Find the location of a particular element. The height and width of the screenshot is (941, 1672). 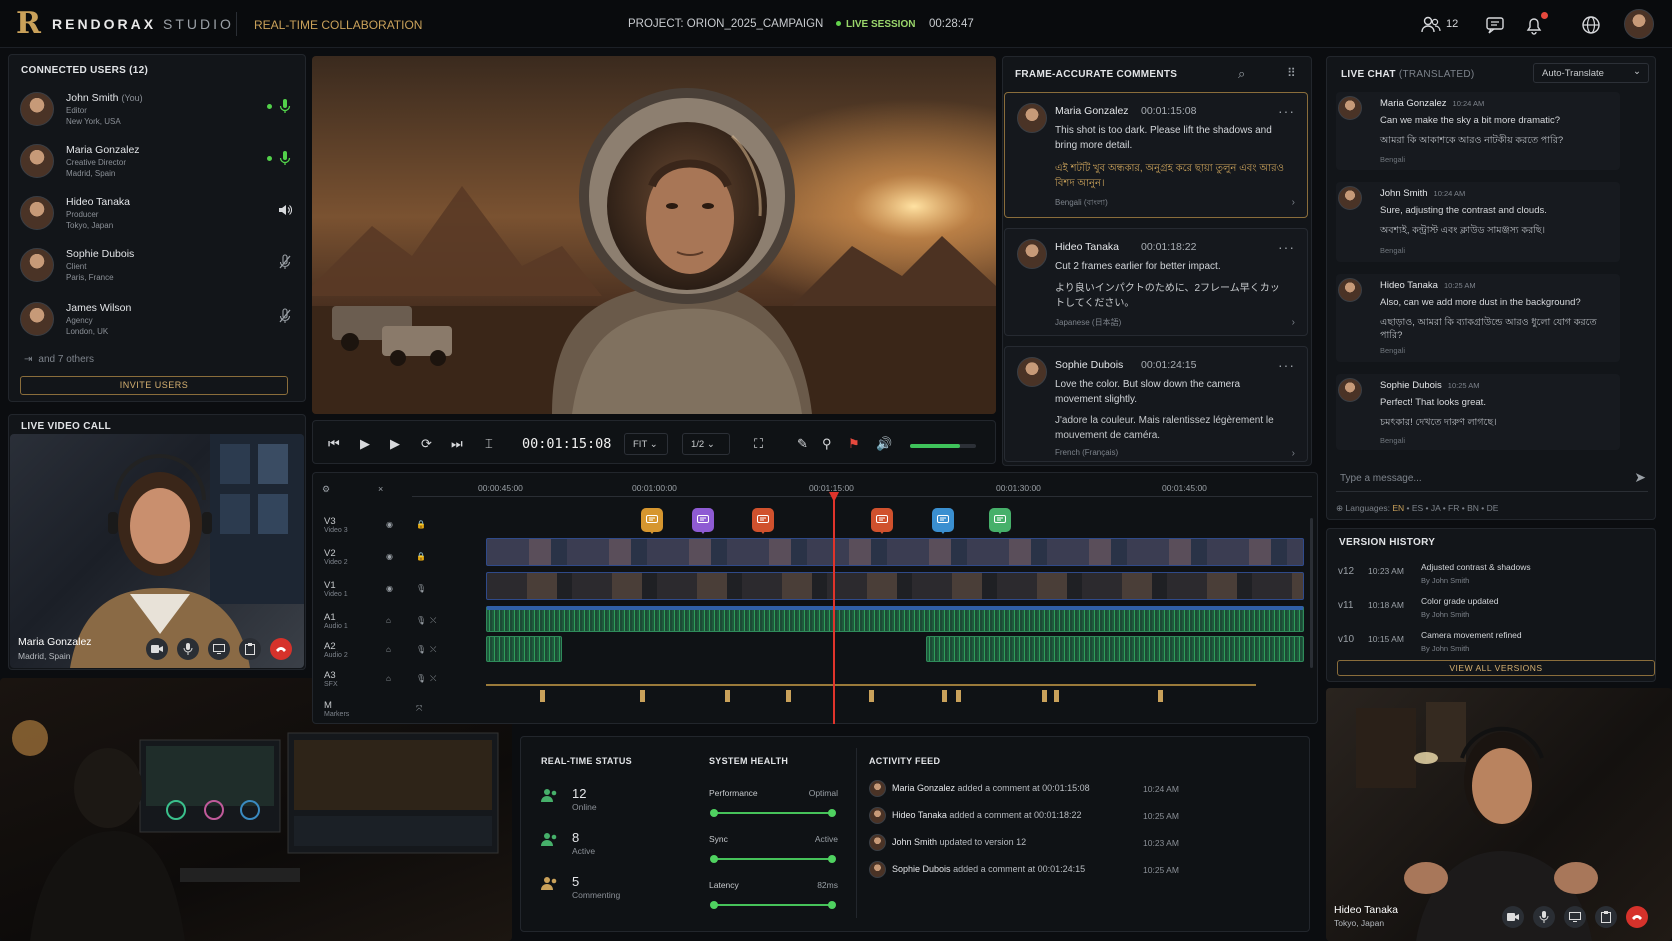

fullscreen-icon: ⛶ is located at coordinates (758, 444).